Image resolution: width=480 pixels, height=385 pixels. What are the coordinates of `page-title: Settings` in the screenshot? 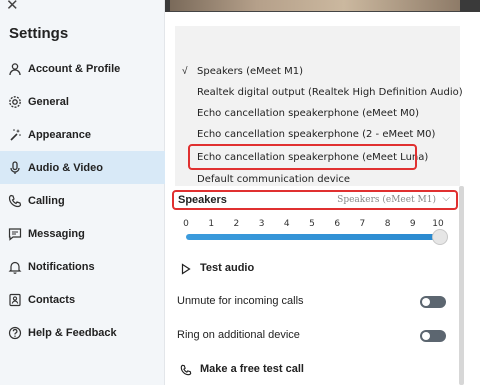 It's located at (39, 33).